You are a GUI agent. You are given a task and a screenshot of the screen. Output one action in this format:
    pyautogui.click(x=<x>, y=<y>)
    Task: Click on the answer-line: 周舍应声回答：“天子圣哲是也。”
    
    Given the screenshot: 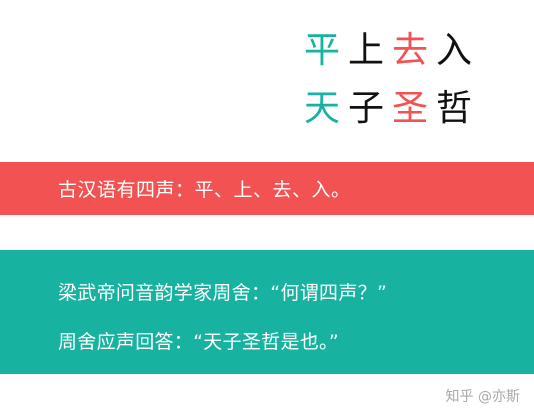 What is the action you would take?
    pyautogui.click(x=198, y=342)
    